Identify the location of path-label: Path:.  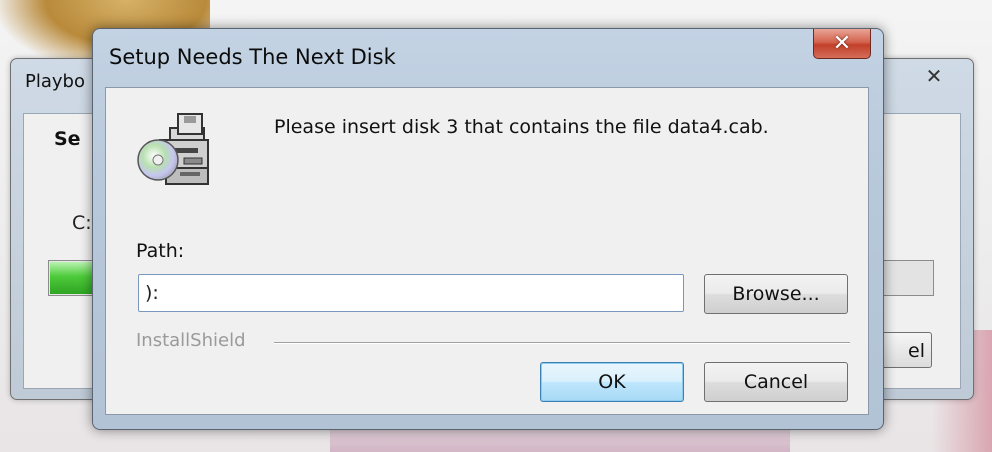
(160, 251).